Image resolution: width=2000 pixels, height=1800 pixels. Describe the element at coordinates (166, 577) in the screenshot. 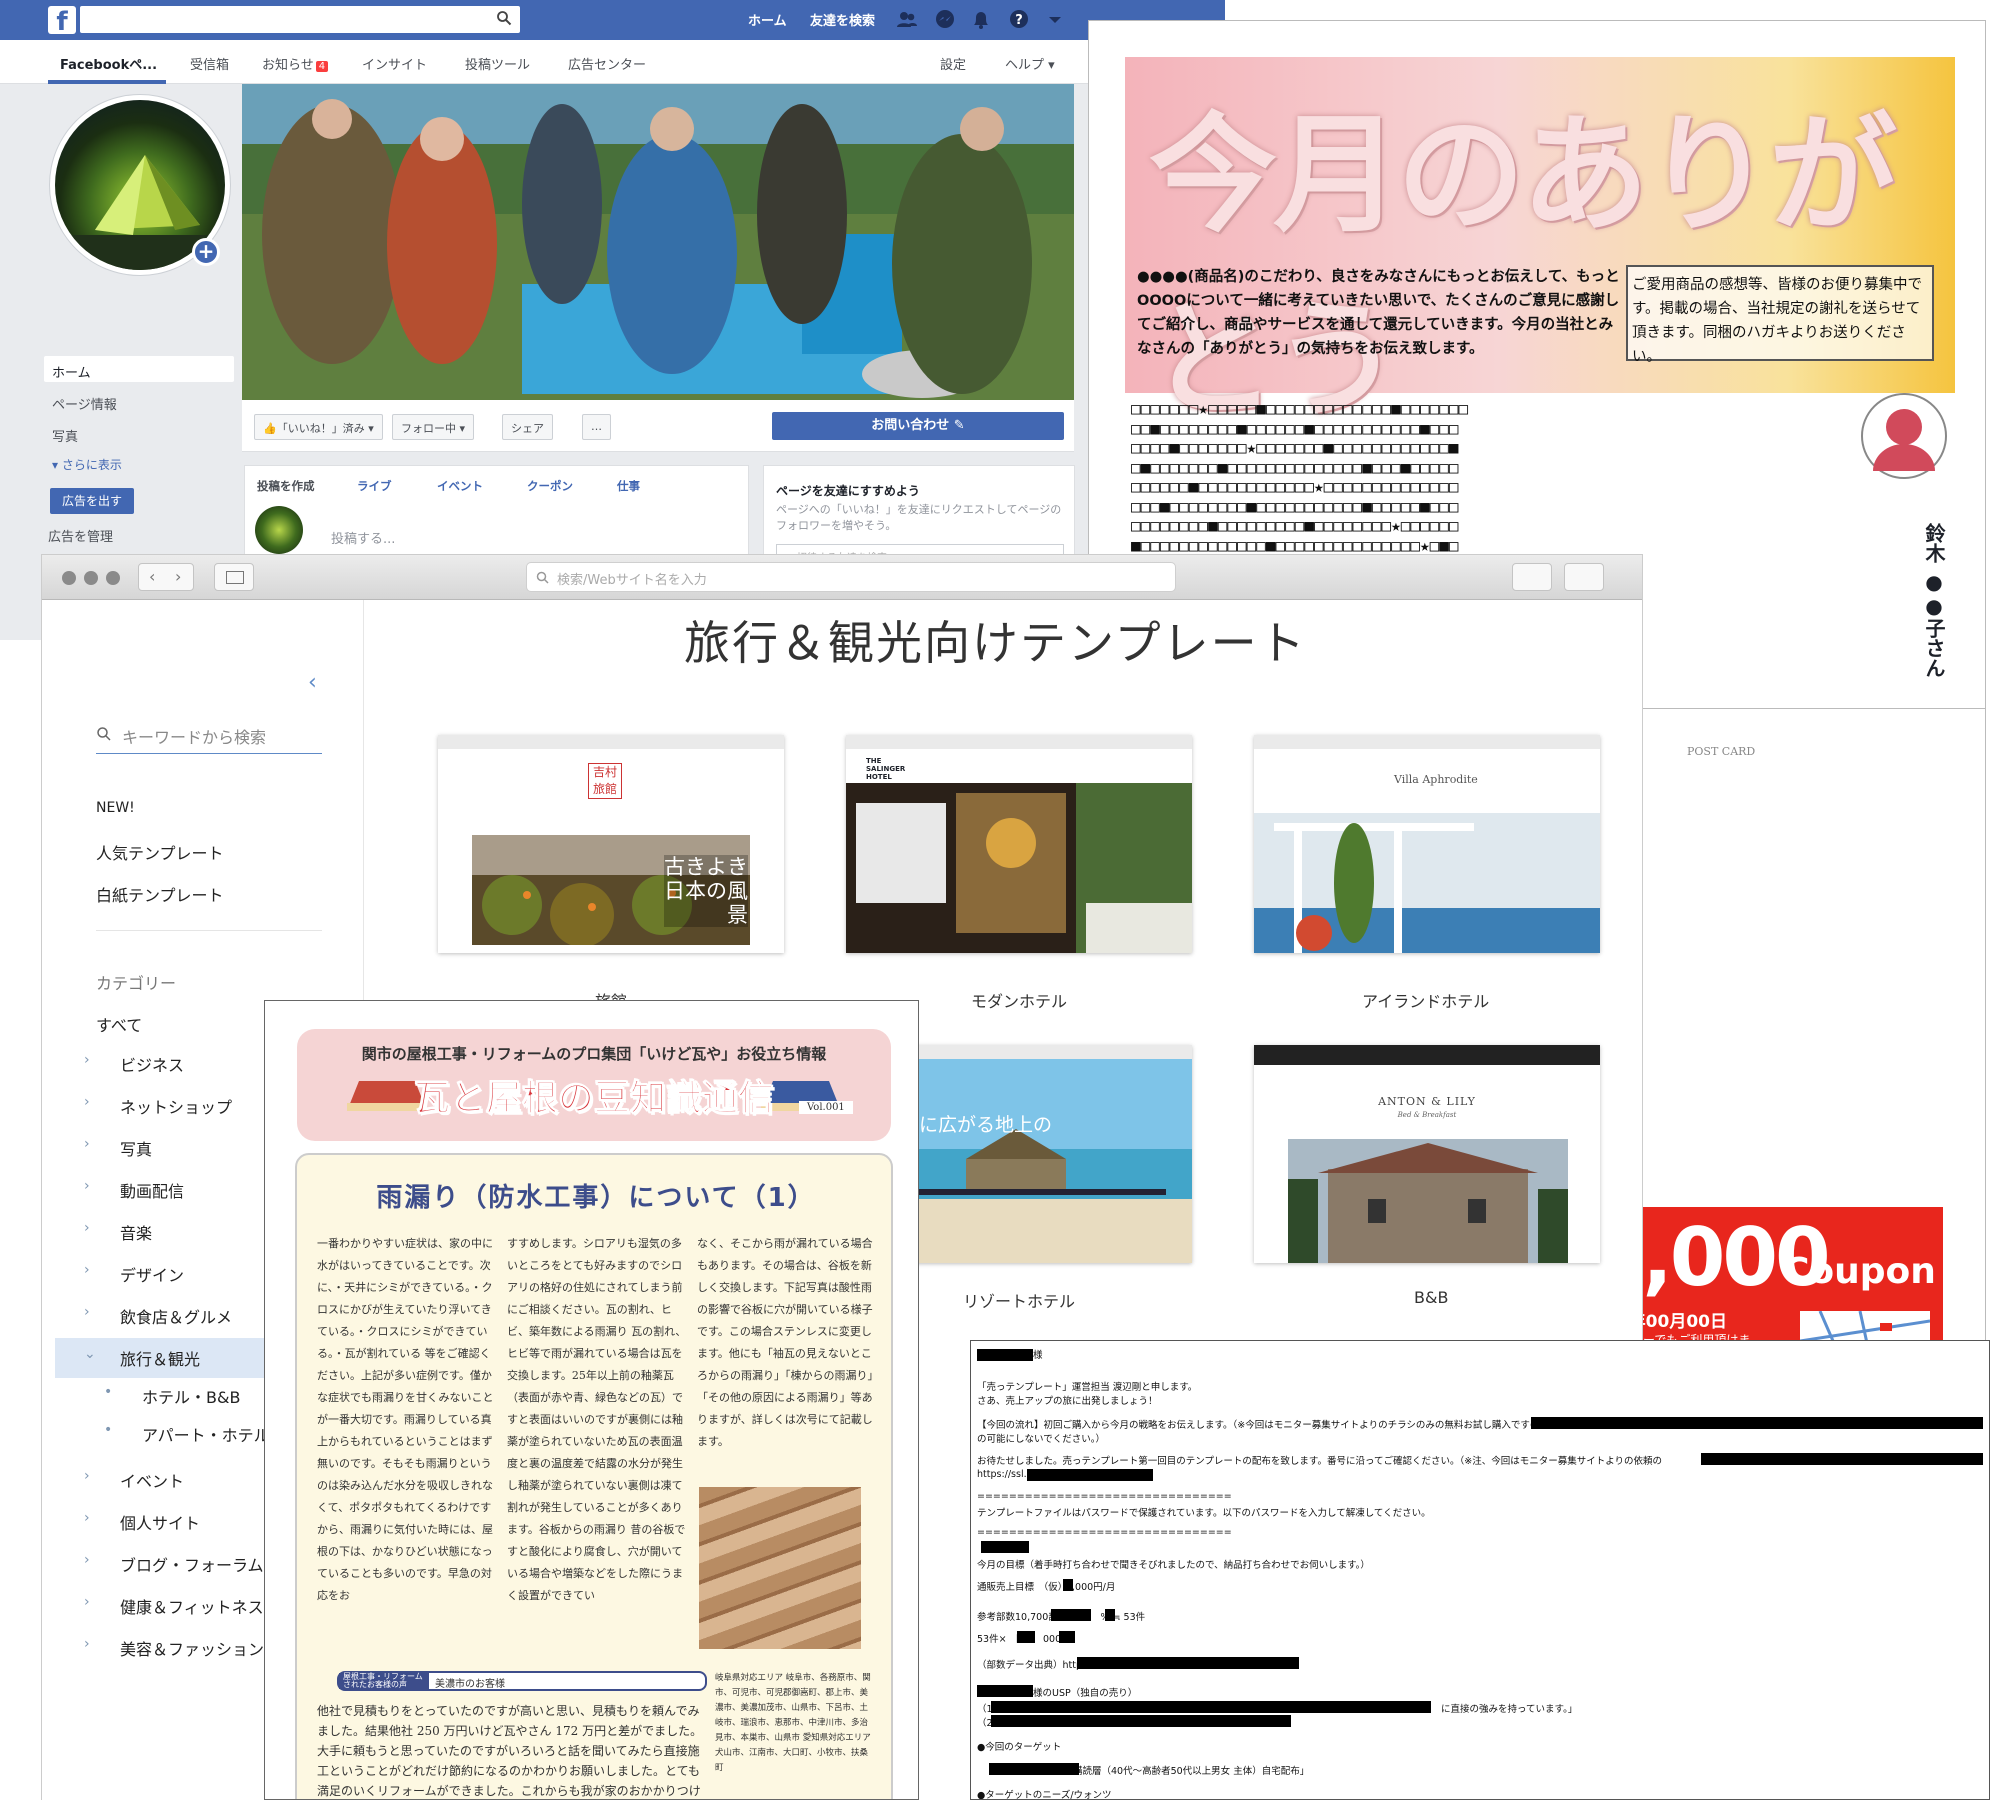

I see `back-forward-buttons: ‹ ›` at that location.